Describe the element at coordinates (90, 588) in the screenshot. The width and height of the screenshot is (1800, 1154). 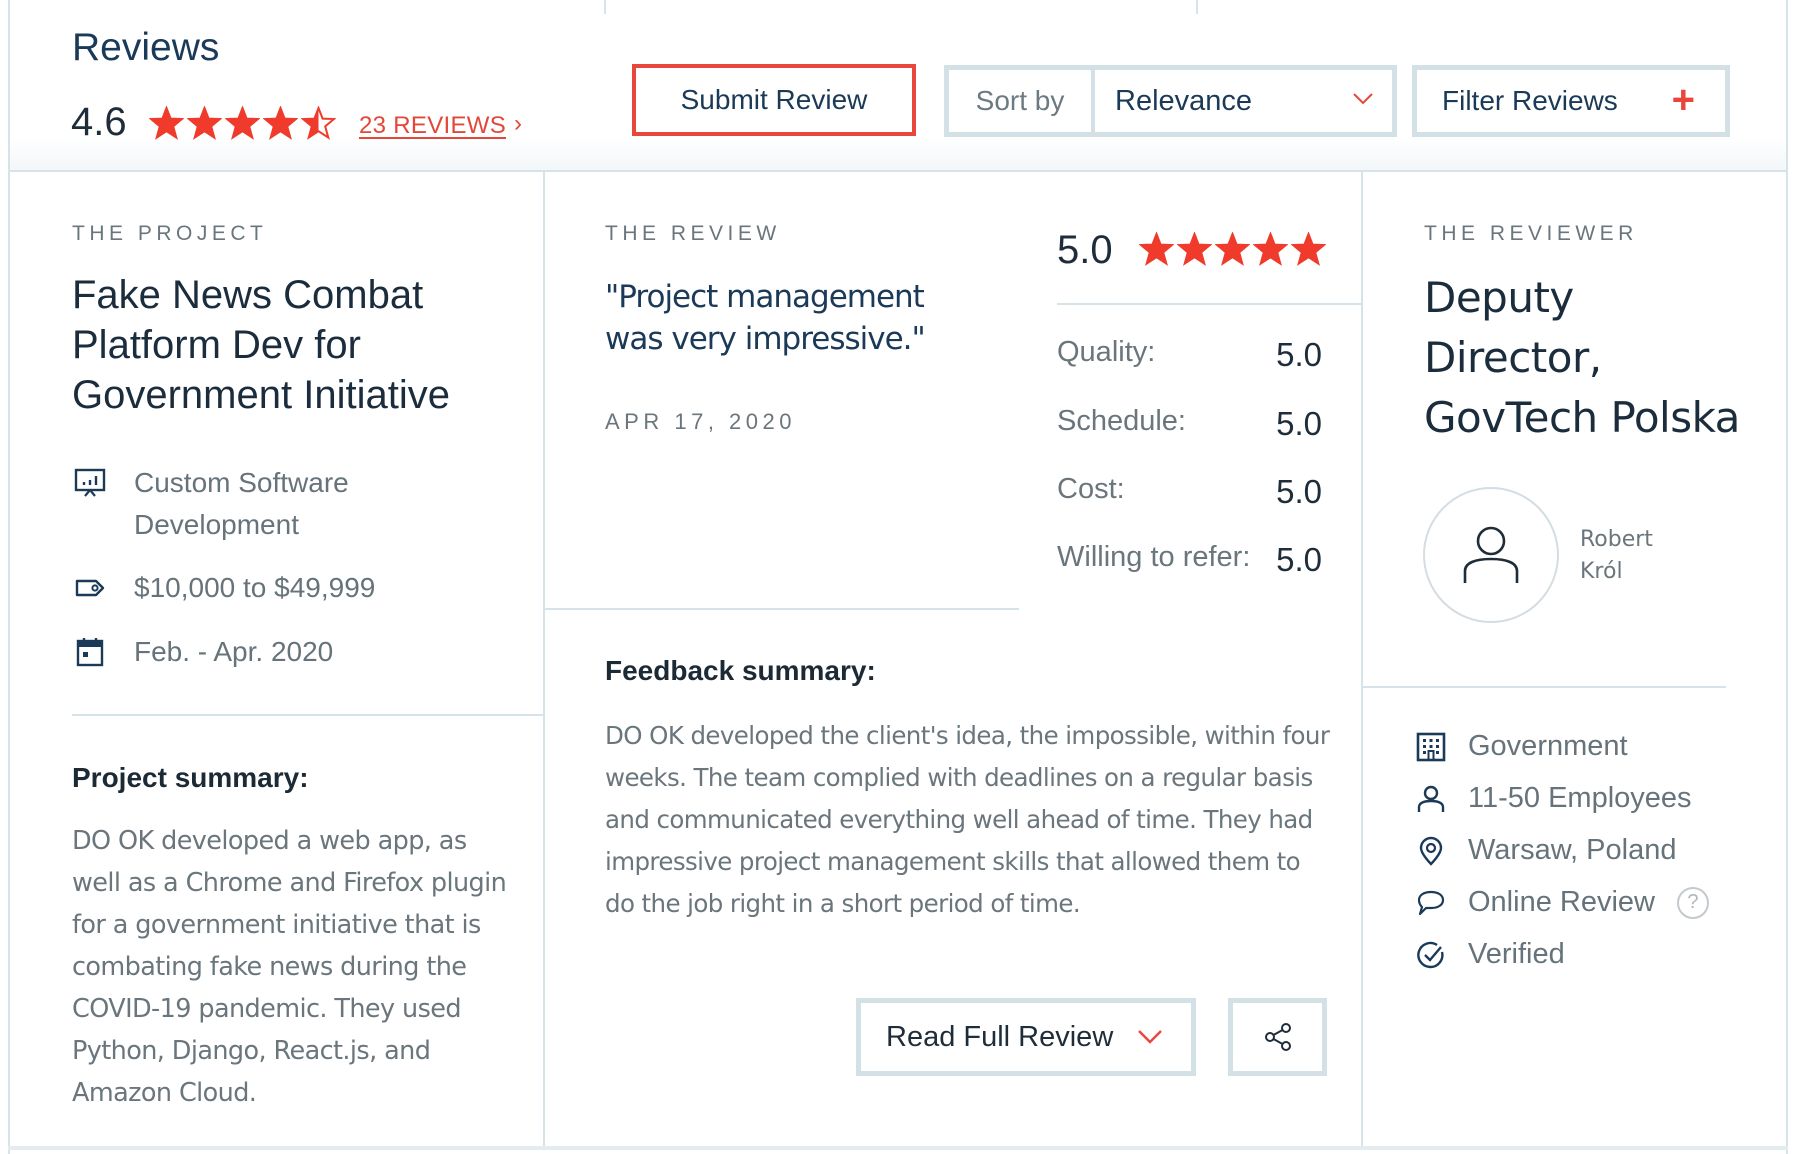
I see `price-tag-icon` at that location.